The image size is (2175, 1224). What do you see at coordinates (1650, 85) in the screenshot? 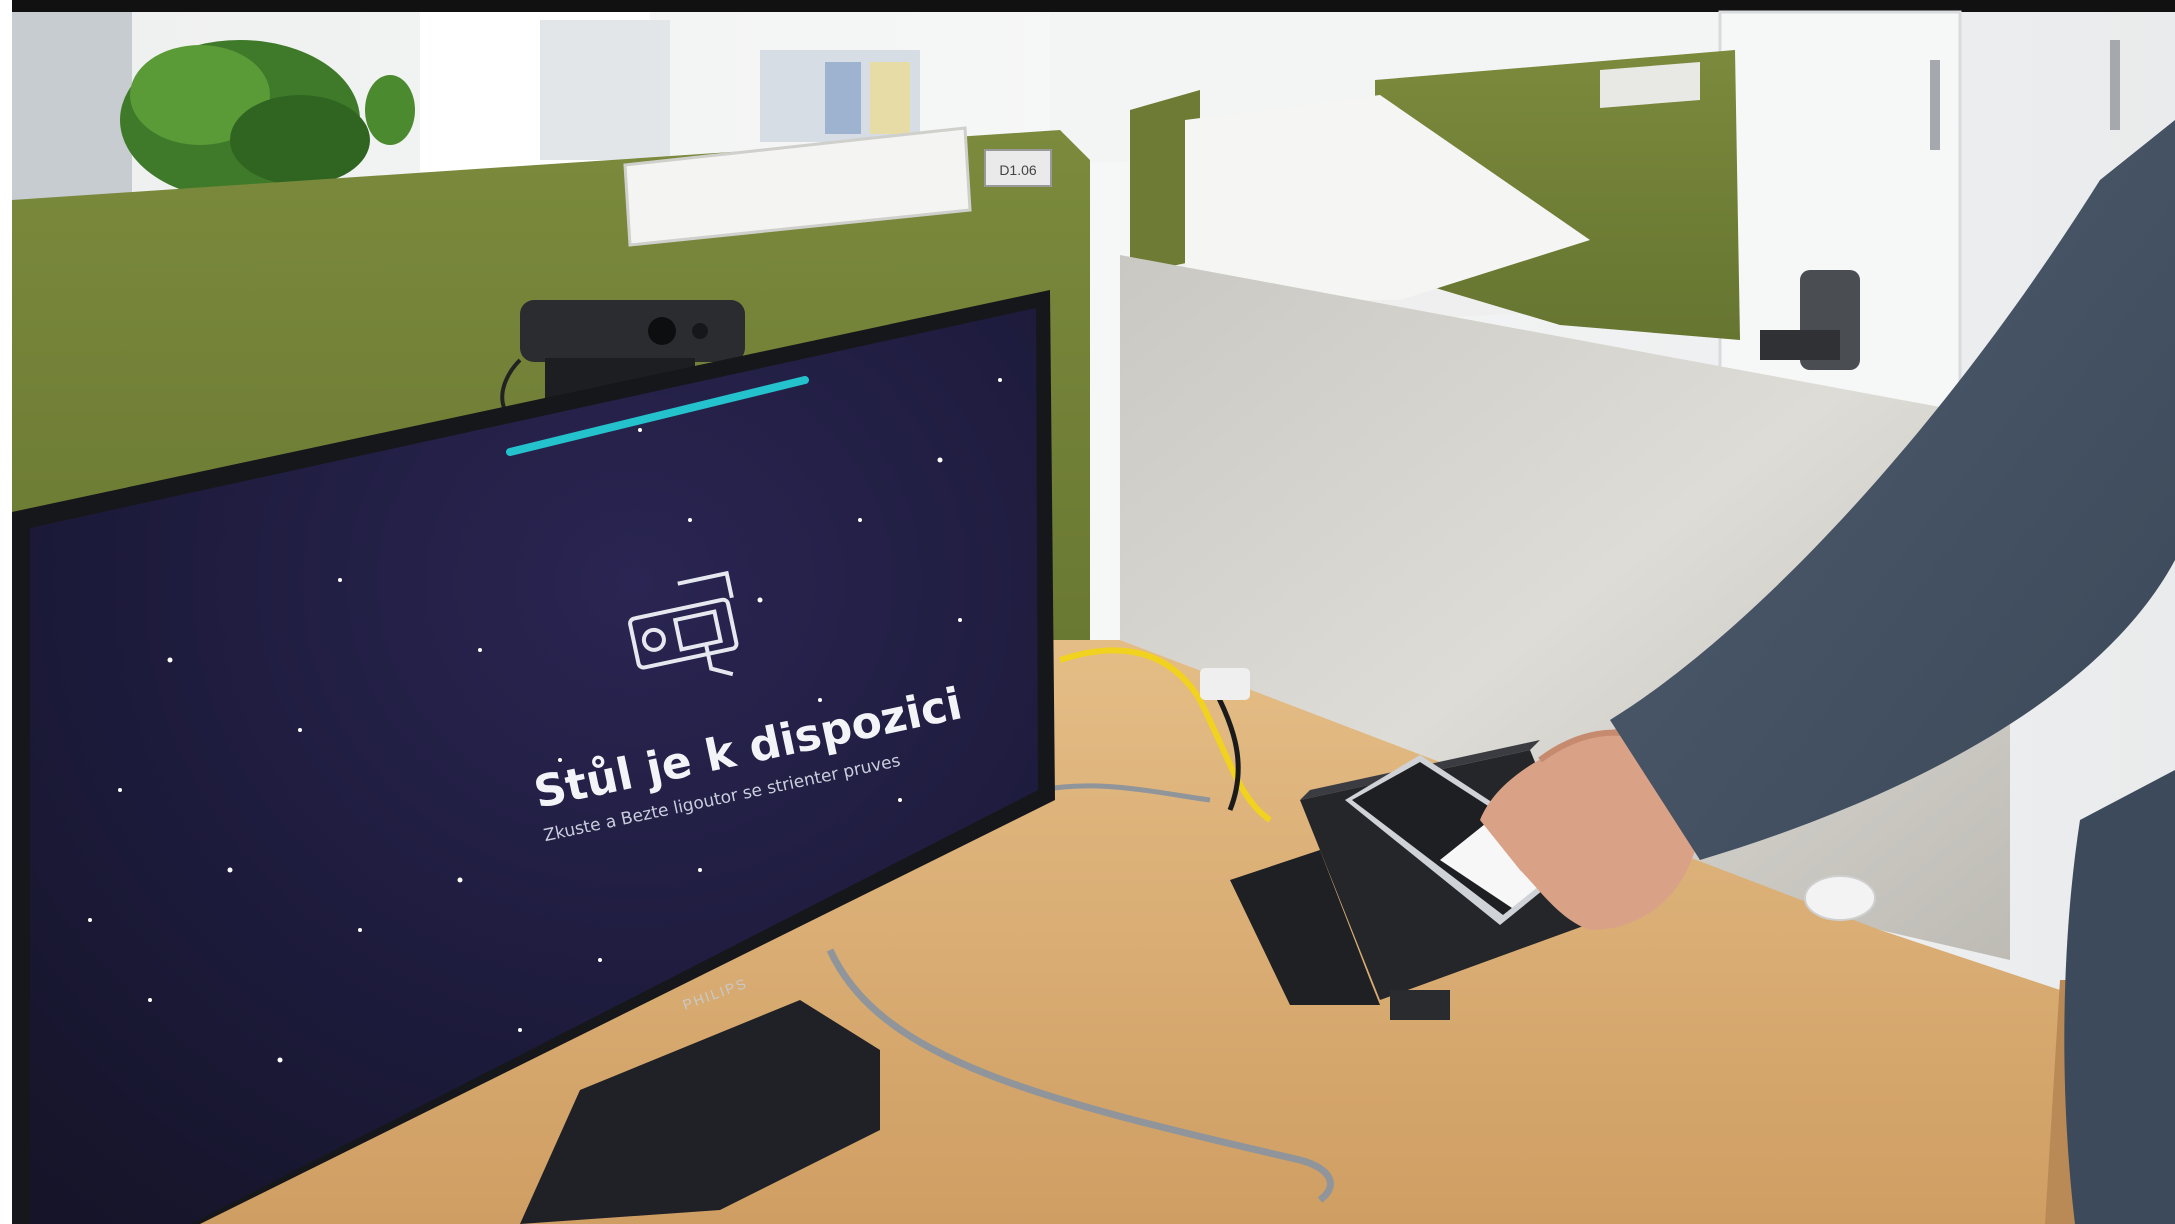
I see `partition-top-label` at bounding box center [1650, 85].